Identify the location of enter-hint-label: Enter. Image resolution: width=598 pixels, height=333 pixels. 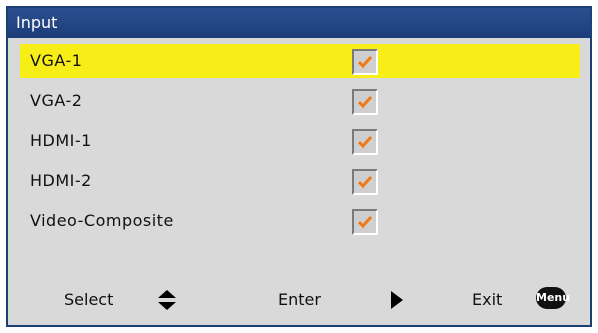
(299, 299).